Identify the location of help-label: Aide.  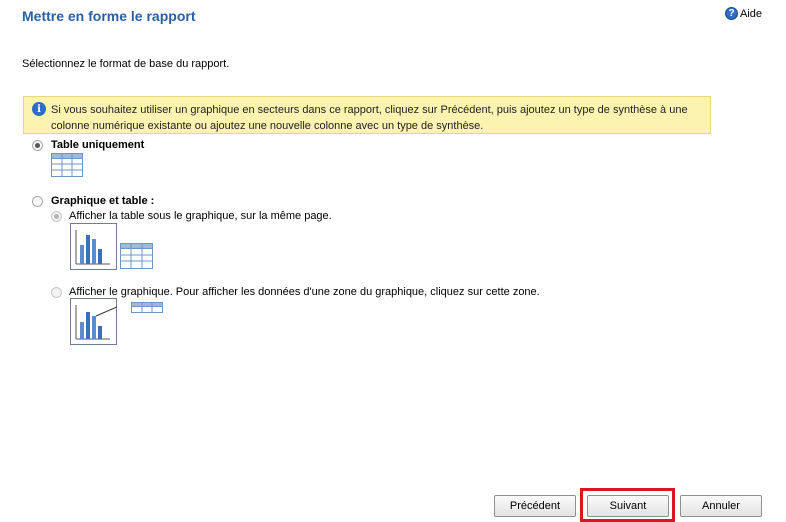
(751, 13).